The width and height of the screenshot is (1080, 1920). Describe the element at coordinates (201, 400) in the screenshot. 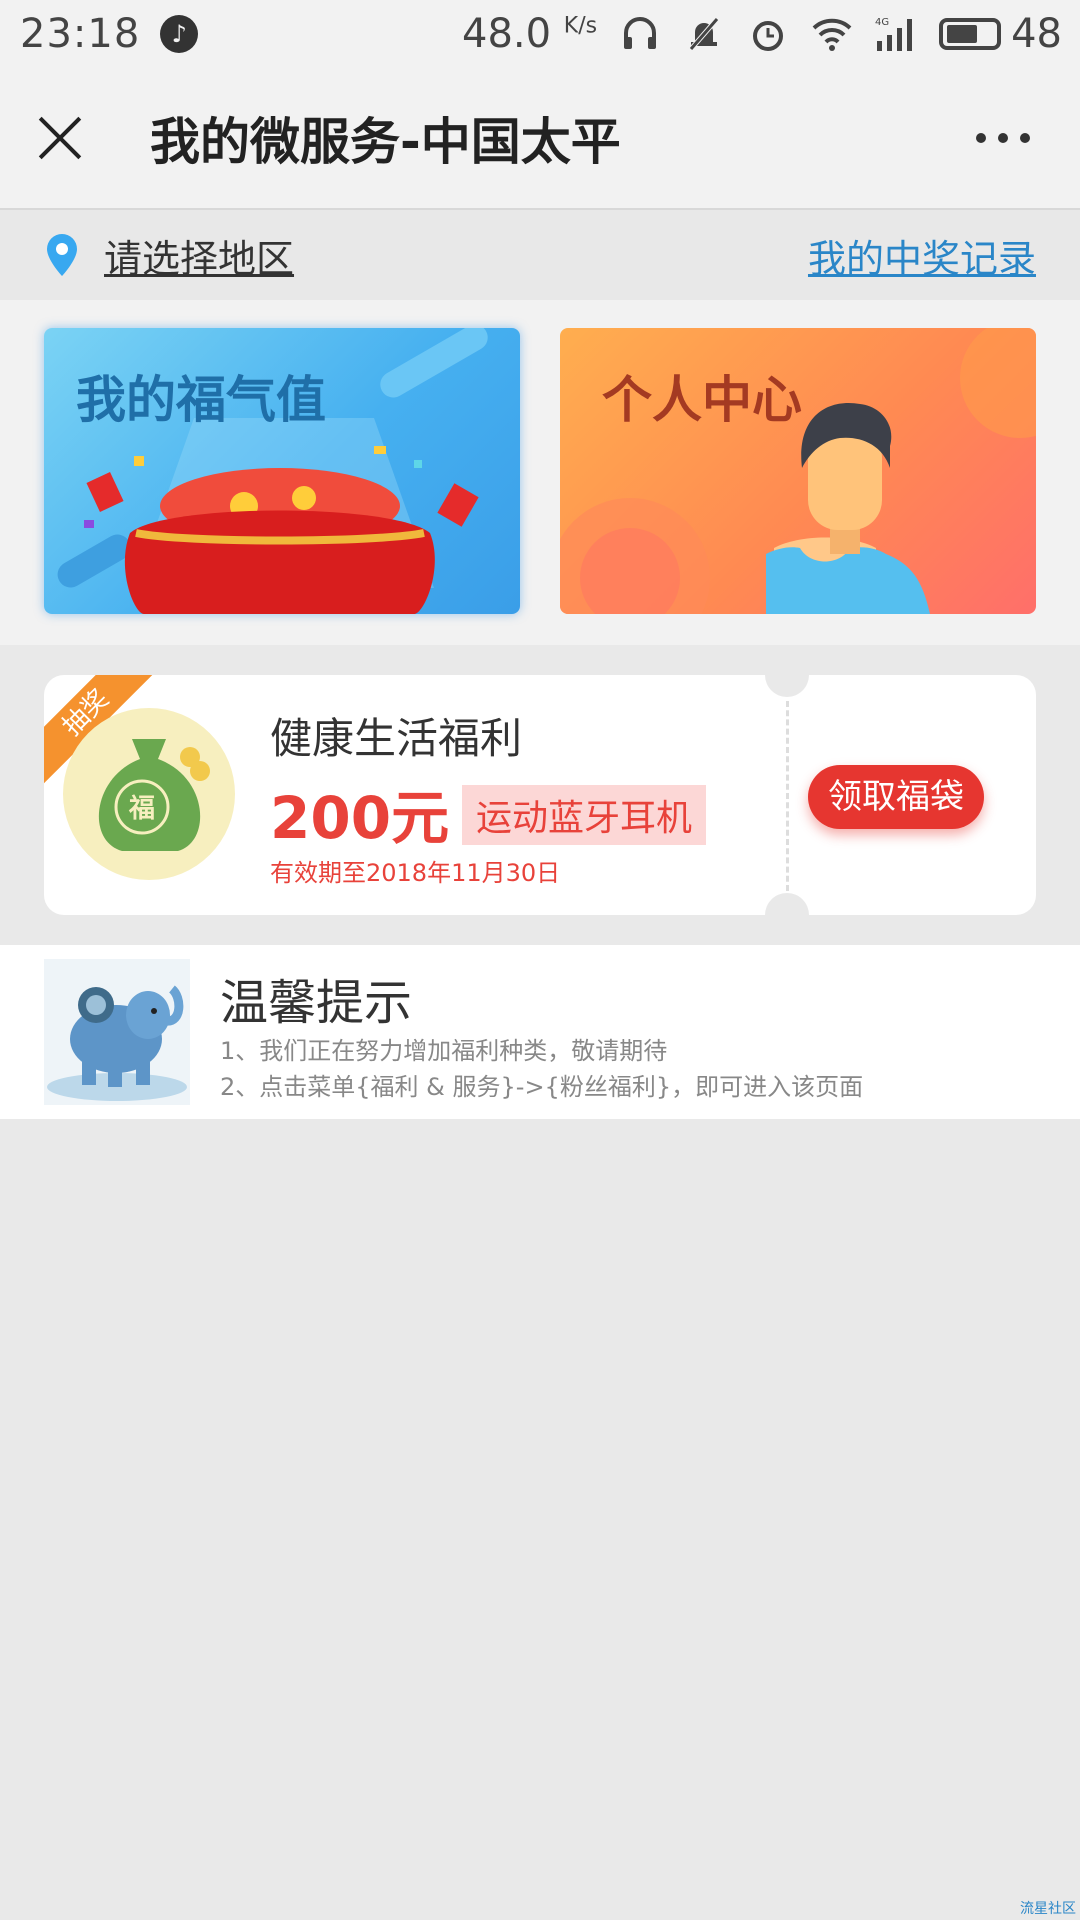

I see `fortune-value-title: 我的福气值` at that location.